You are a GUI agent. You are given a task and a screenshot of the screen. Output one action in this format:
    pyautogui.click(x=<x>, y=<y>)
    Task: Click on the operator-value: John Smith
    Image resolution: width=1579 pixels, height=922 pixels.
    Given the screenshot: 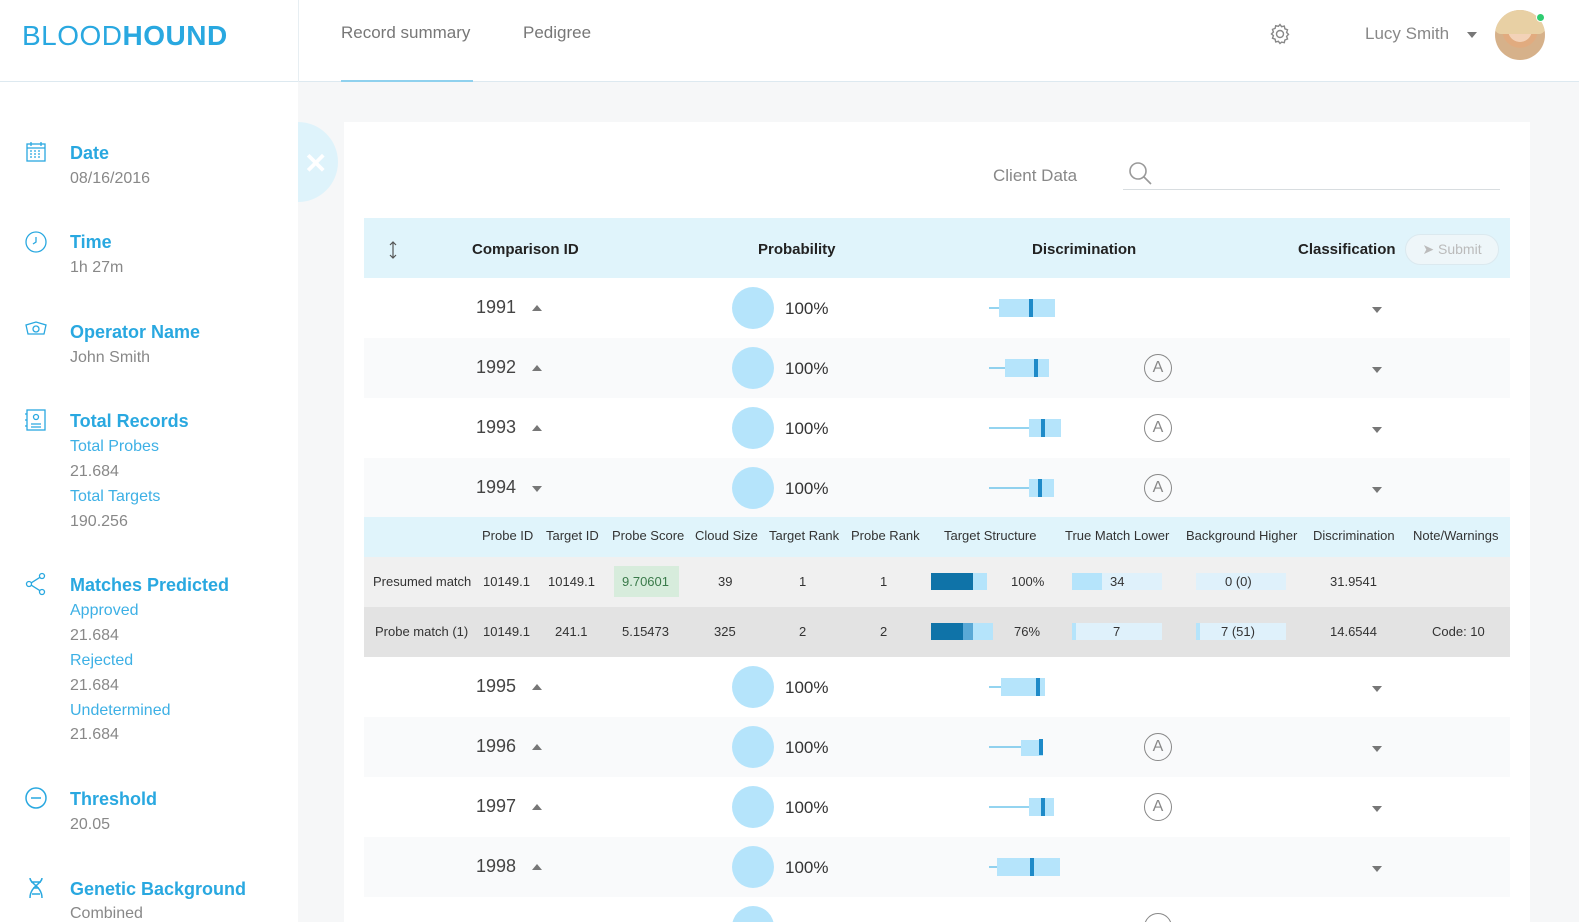 What is the action you would take?
    pyautogui.click(x=110, y=357)
    